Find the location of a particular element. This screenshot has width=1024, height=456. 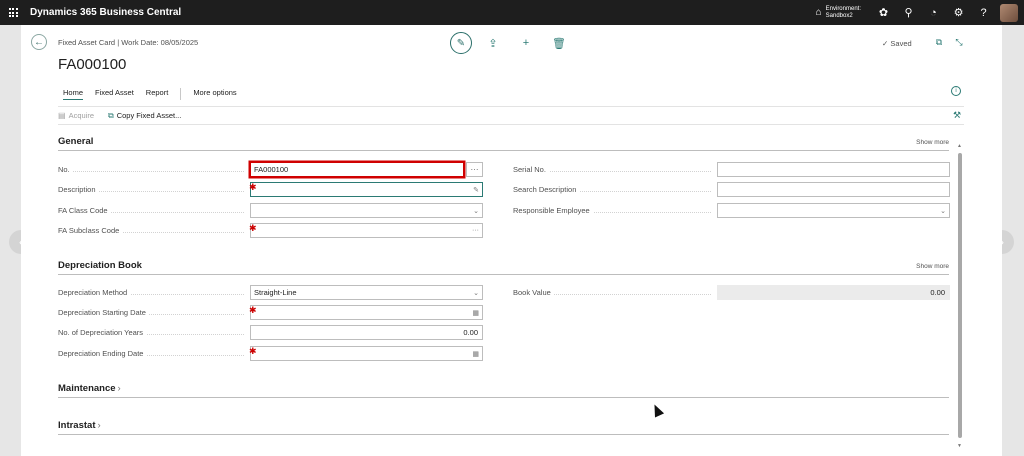

share-icon: ⇪ is located at coordinates (493, 43).